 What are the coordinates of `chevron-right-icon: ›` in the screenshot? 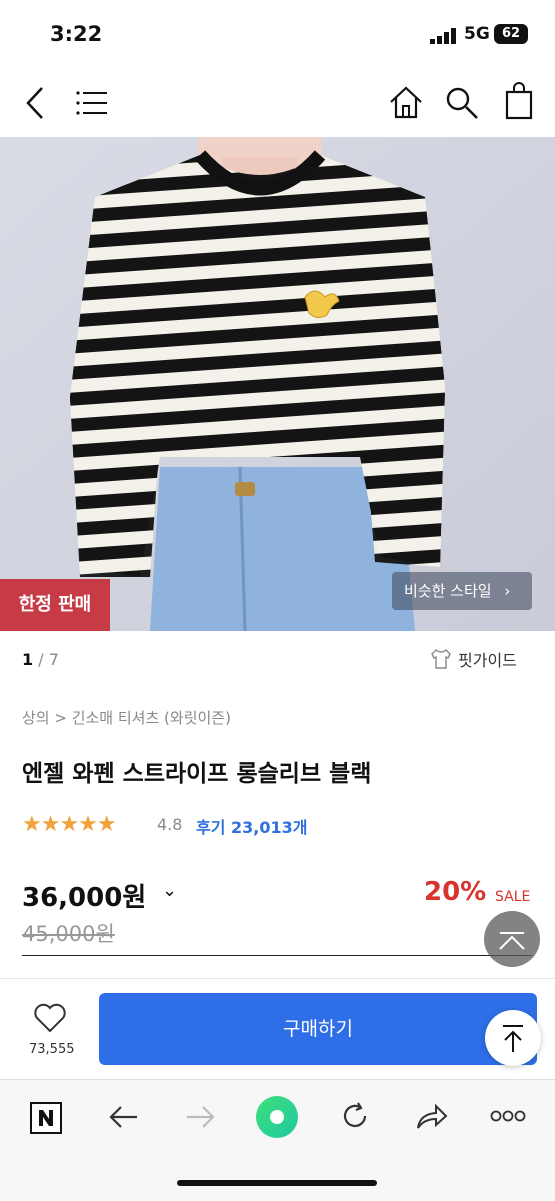 It's located at (507, 591).